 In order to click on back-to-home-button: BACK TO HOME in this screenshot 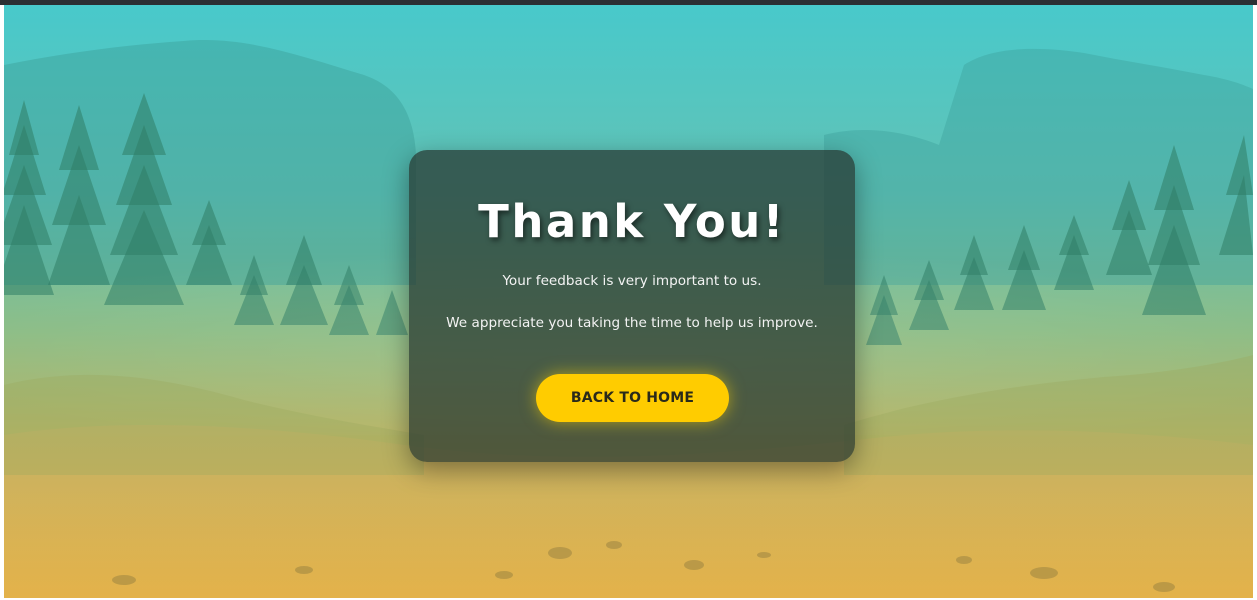, I will do `click(632, 398)`.